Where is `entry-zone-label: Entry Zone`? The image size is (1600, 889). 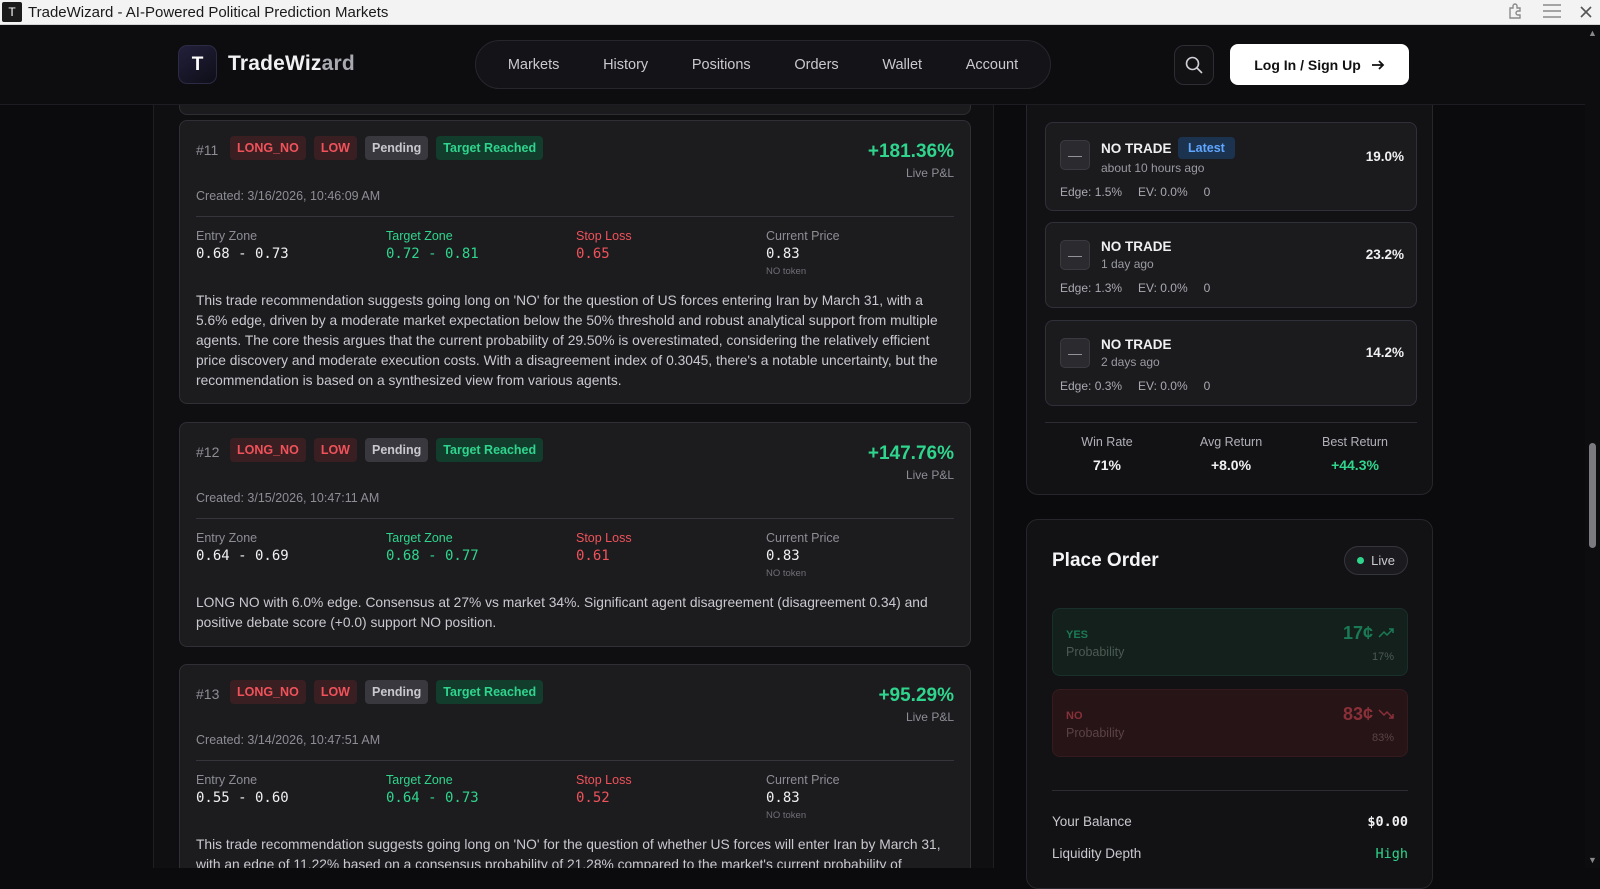
entry-zone-label: Entry Zone is located at coordinates (227, 236).